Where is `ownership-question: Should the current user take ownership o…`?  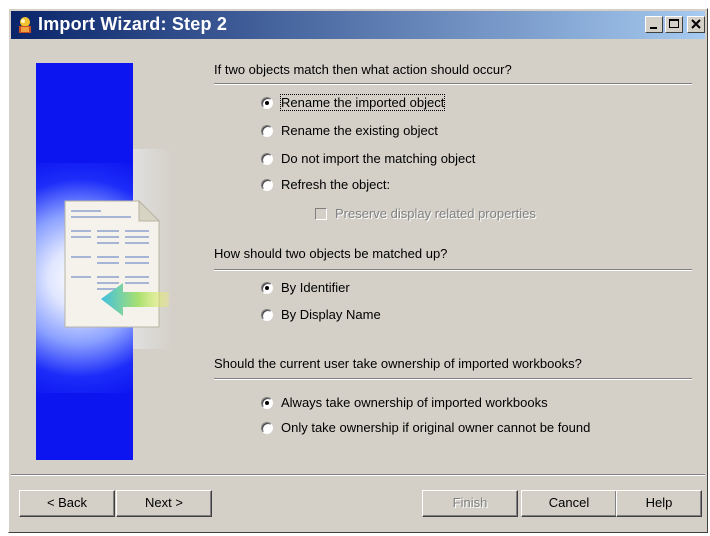 ownership-question: Should the current user take ownership o… is located at coordinates (398, 363).